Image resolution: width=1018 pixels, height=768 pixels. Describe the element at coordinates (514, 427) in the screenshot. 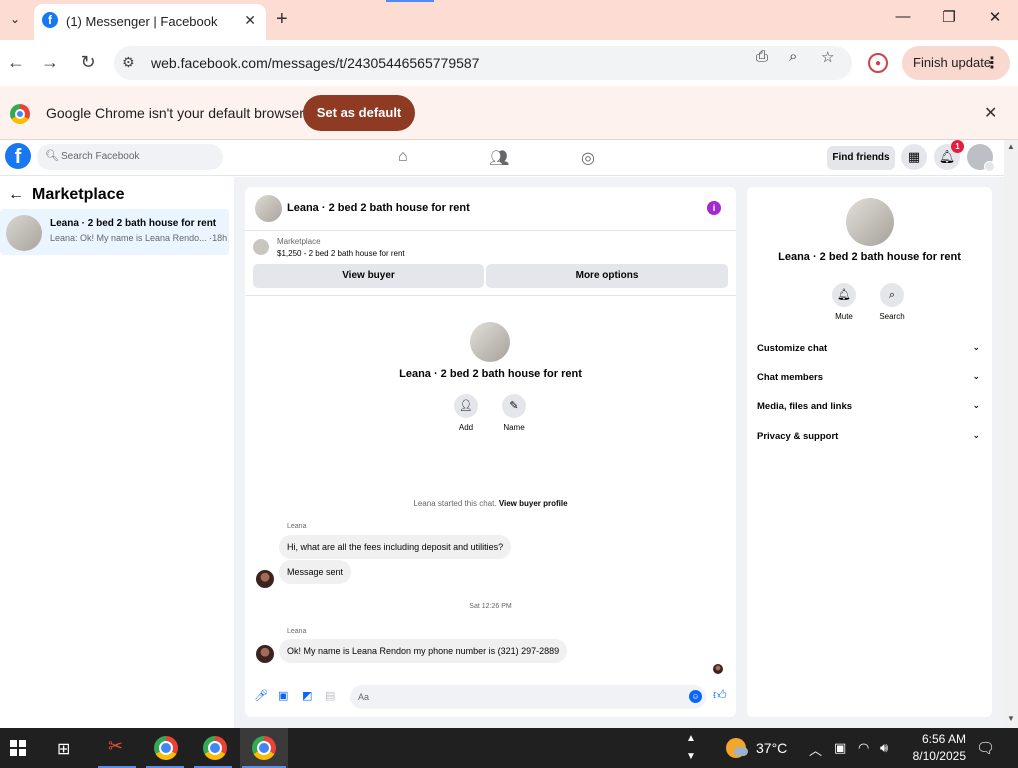

I see `name-label: Name` at that location.